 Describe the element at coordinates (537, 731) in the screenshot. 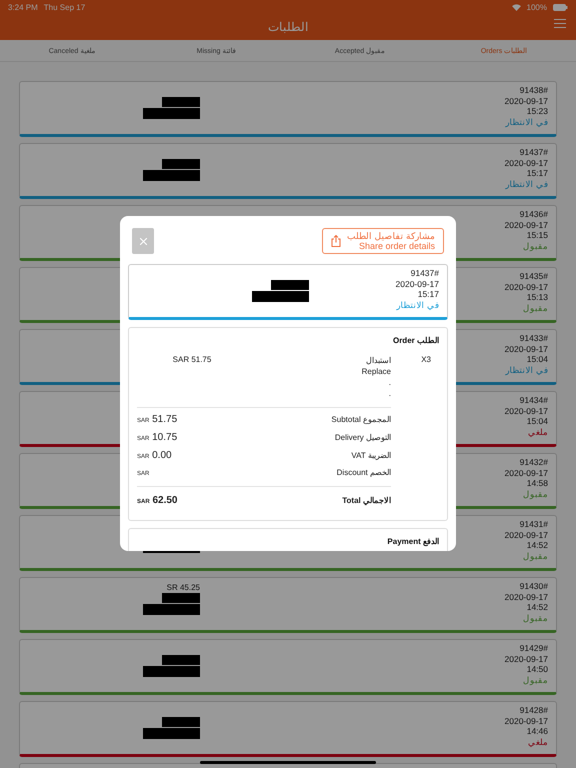

I see `order-time: 14:46` at that location.